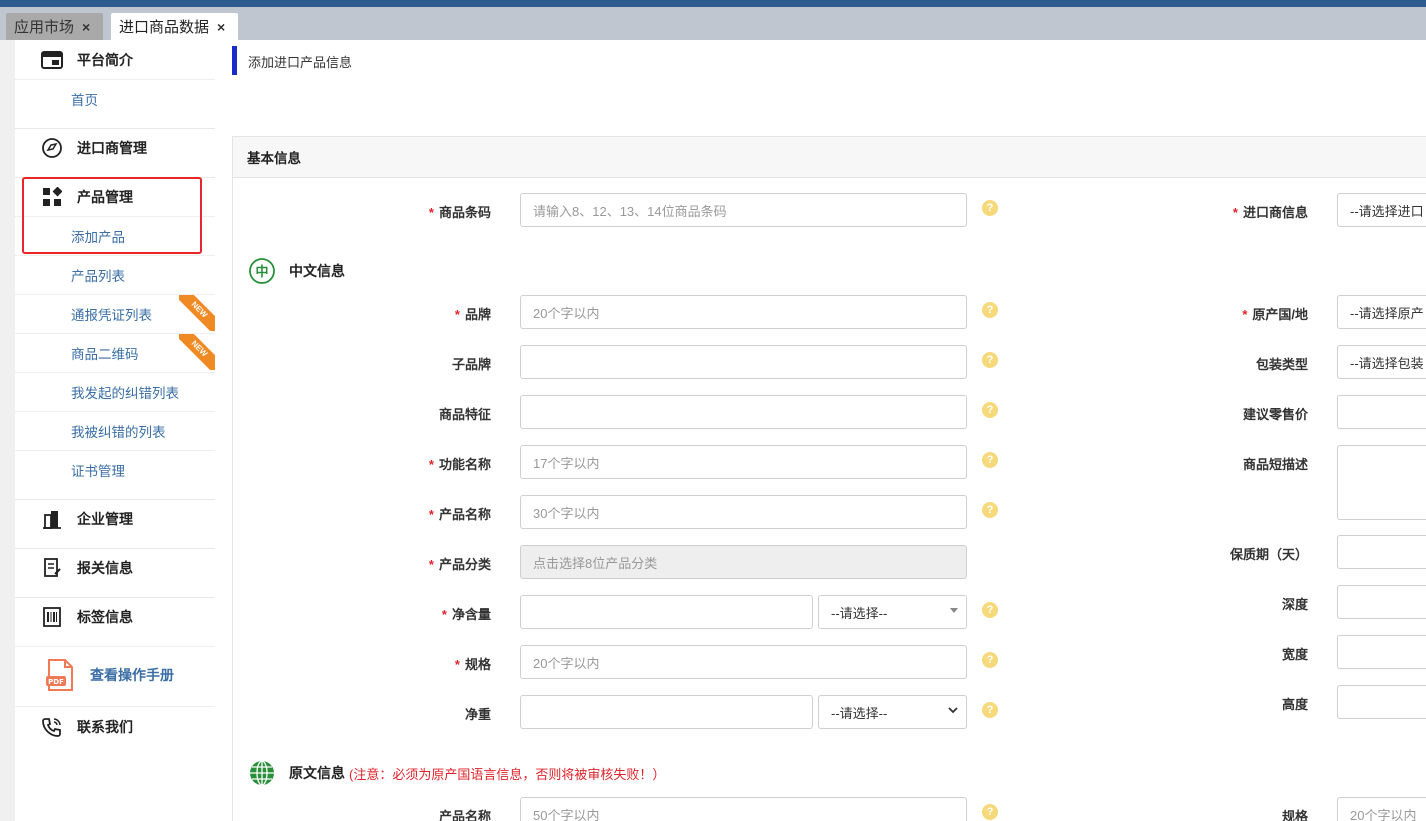 The image size is (1426, 821). Describe the element at coordinates (115, 98) in the screenshot. I see `sidebar-item-home: 首页` at that location.